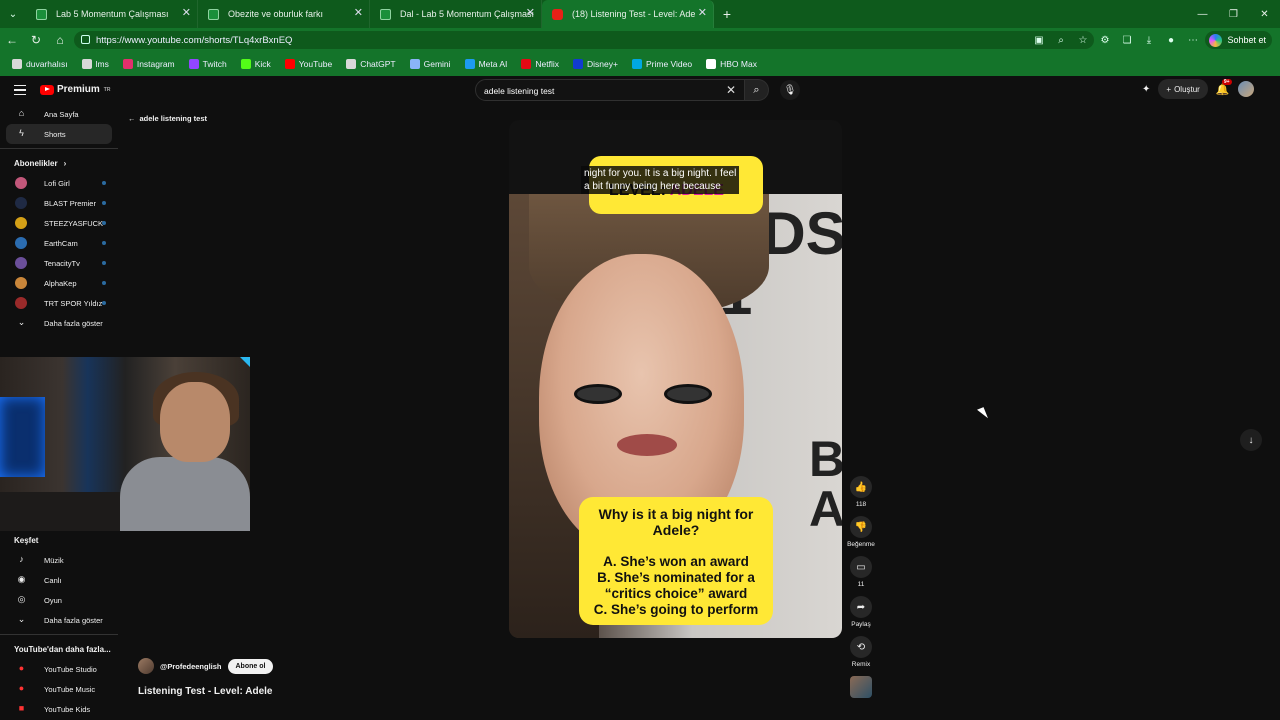  Describe the element at coordinates (59, 203) in the screenshot. I see `sidebar-subscription: BLAST Premier` at that location.